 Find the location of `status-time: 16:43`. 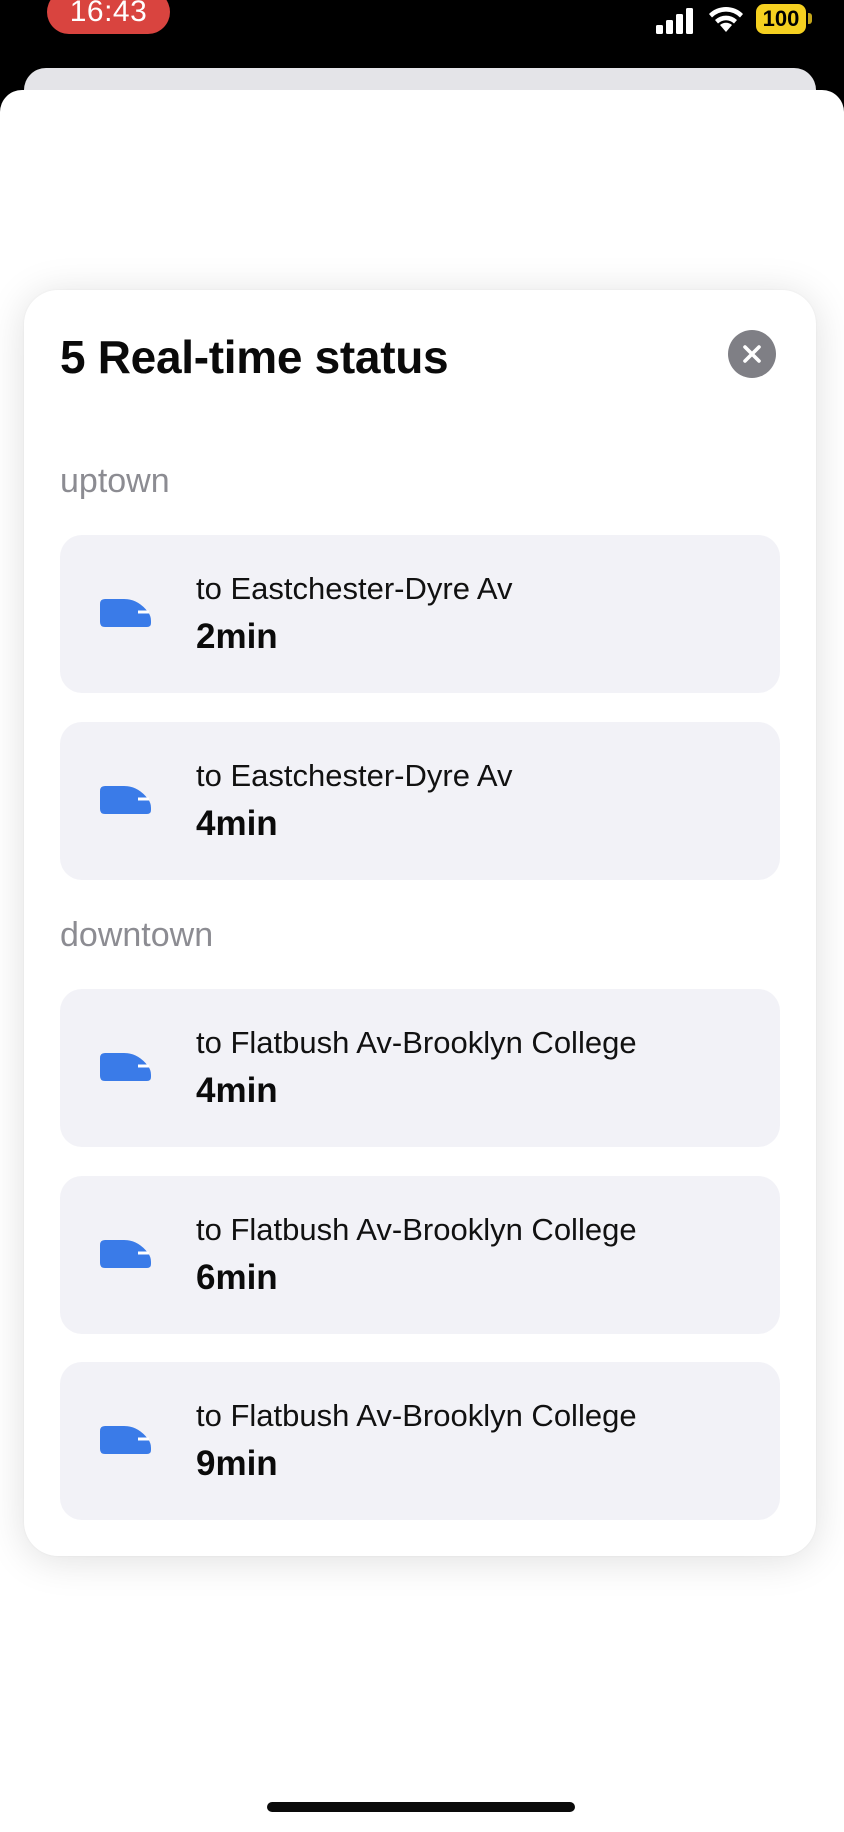

status-time: 16:43 is located at coordinates (108, 17).